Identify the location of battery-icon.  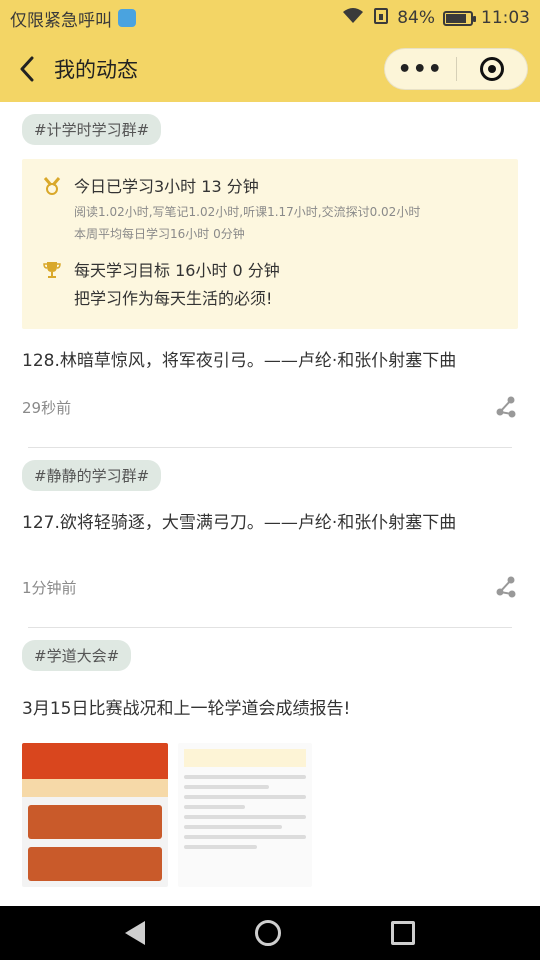
(459, 18).